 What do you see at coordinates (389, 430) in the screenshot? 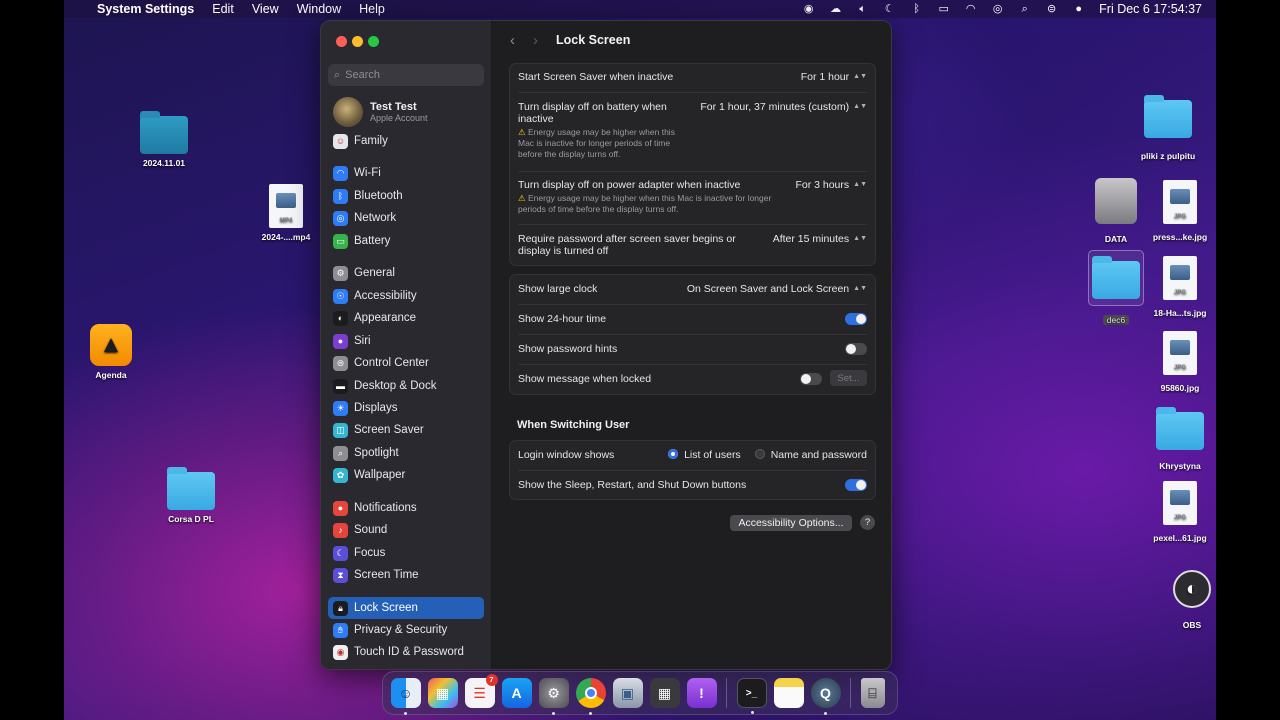
I see `sidebar-item-label: Screen Saver` at bounding box center [389, 430].